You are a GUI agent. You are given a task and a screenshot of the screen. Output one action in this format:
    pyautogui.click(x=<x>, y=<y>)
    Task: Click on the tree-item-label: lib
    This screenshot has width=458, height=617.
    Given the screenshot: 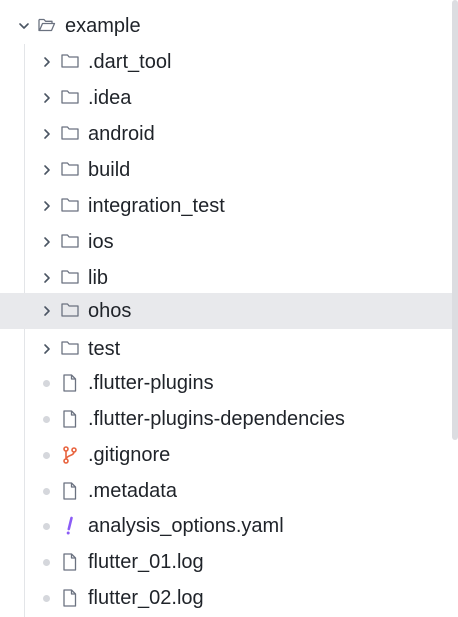 What is the action you would take?
    pyautogui.click(x=98, y=278)
    